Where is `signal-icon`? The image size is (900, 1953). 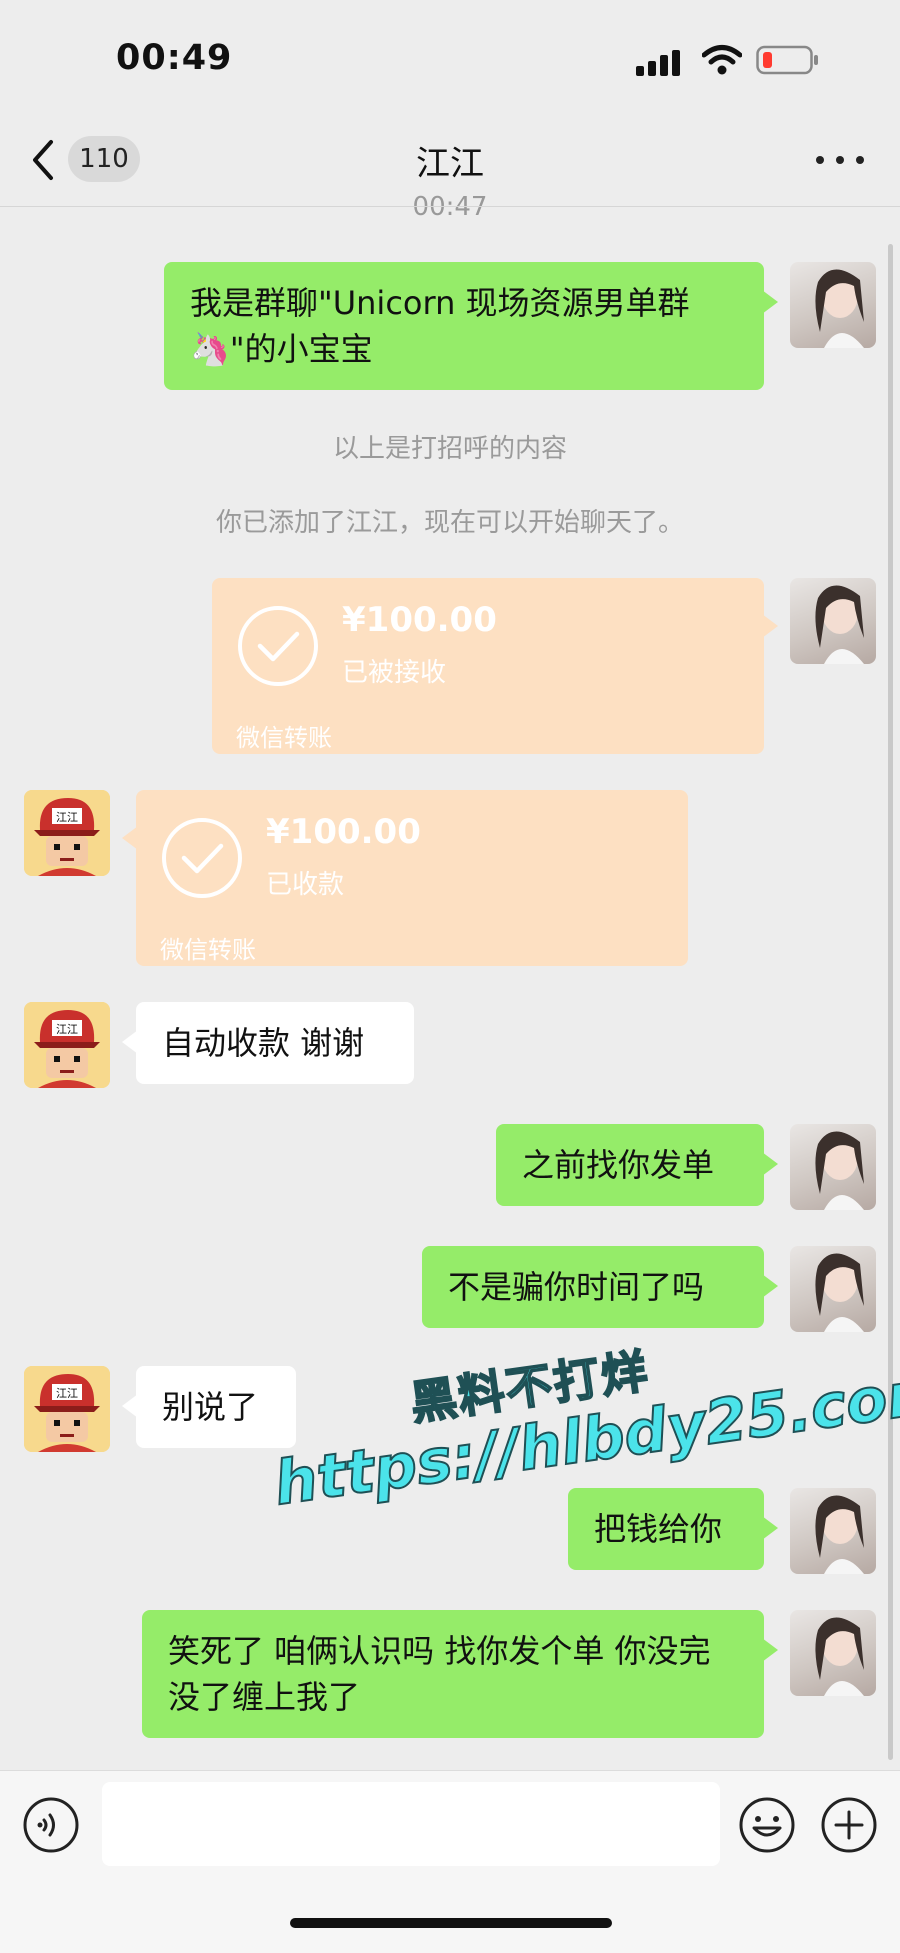
signal-icon is located at coordinates (658, 63).